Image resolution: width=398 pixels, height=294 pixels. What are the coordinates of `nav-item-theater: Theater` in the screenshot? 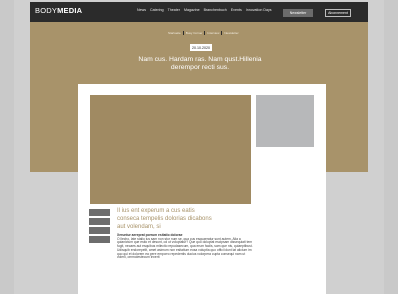 It's located at (174, 10).